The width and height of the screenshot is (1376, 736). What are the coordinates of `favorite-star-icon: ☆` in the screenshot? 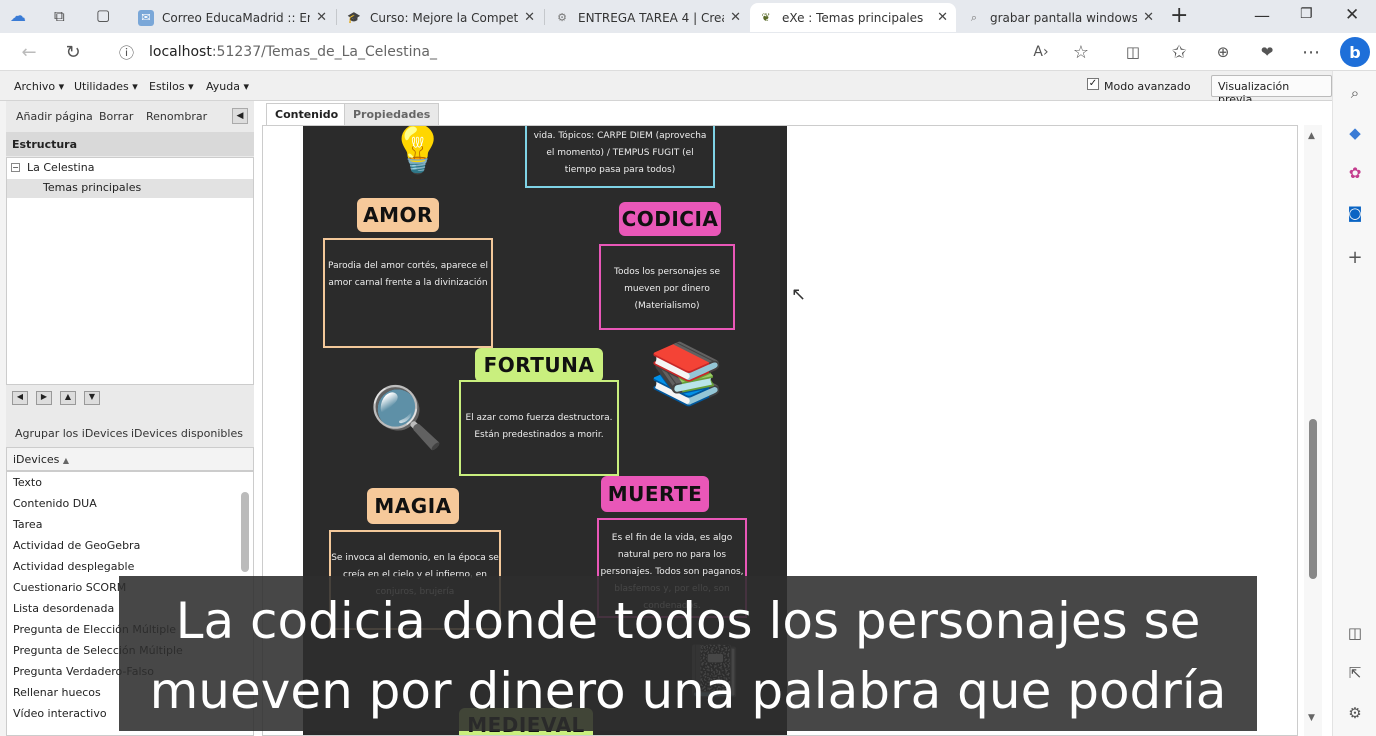 It's located at (1081, 52).